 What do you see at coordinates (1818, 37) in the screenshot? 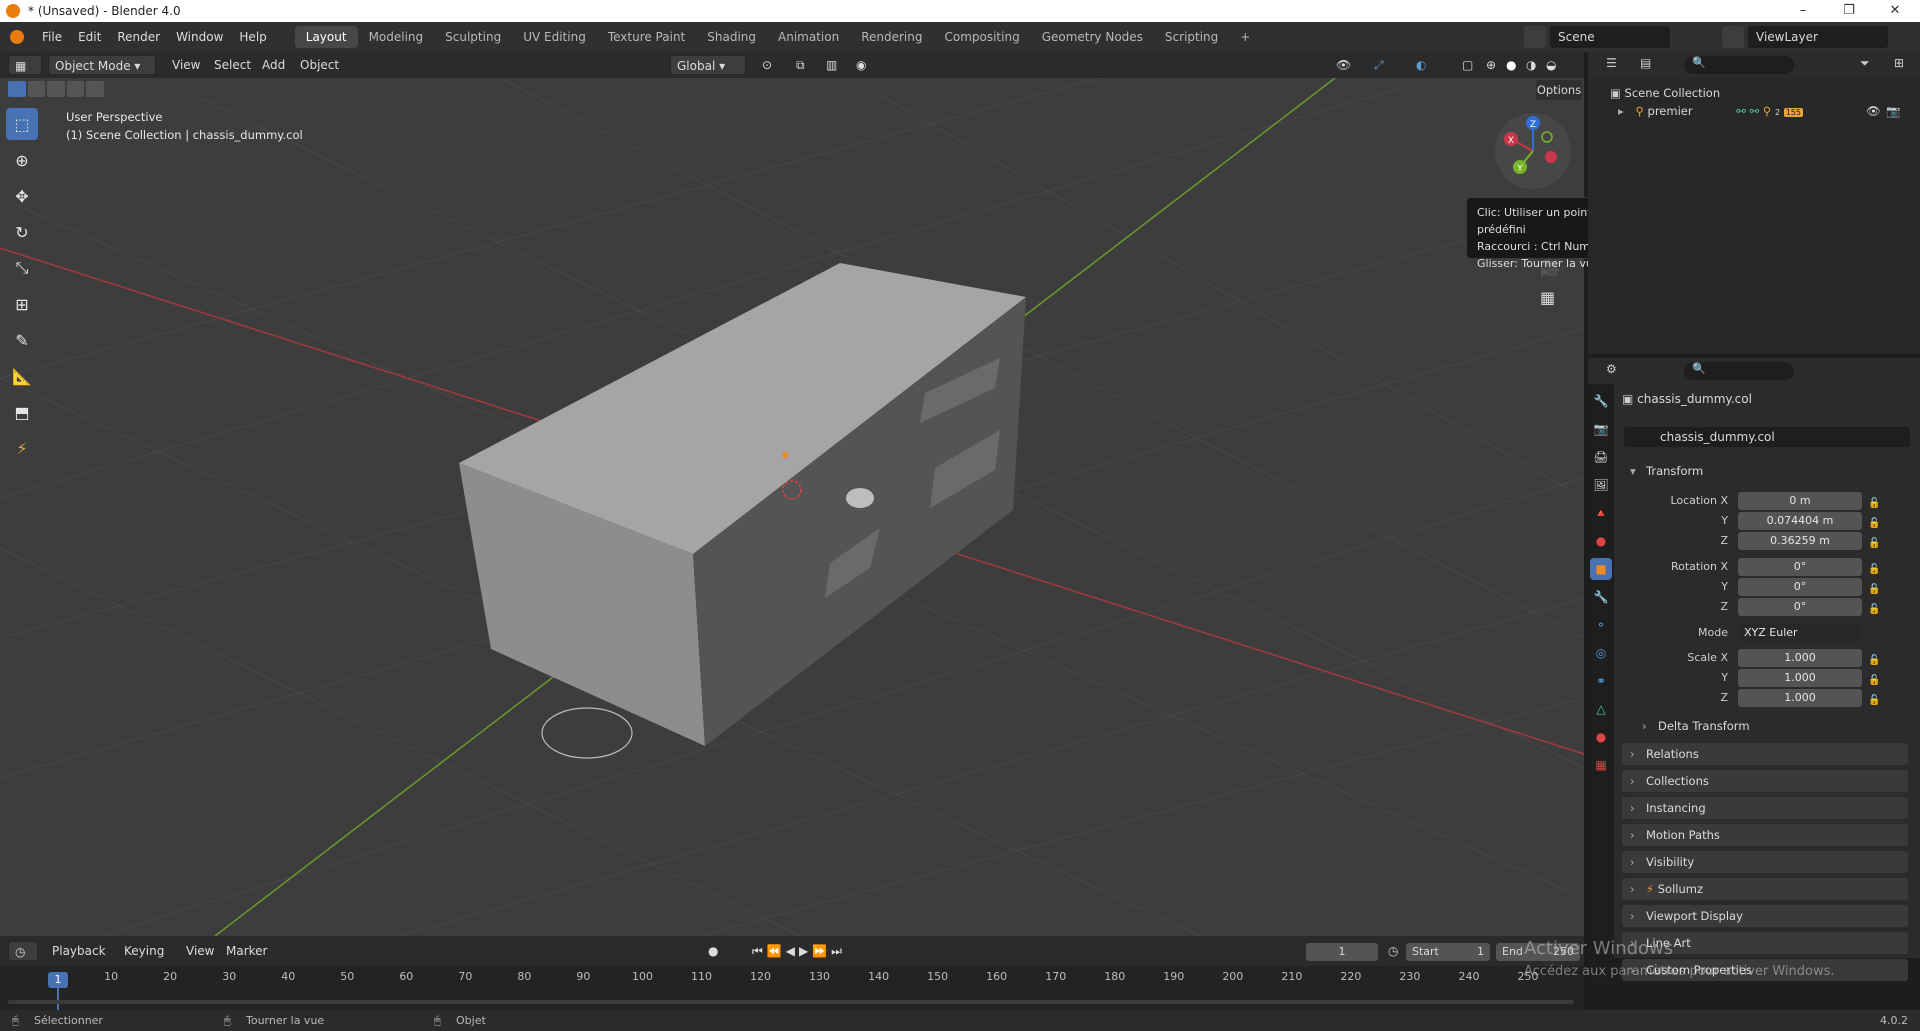
I see `viewlayer-name-field: ViewLayer` at bounding box center [1818, 37].